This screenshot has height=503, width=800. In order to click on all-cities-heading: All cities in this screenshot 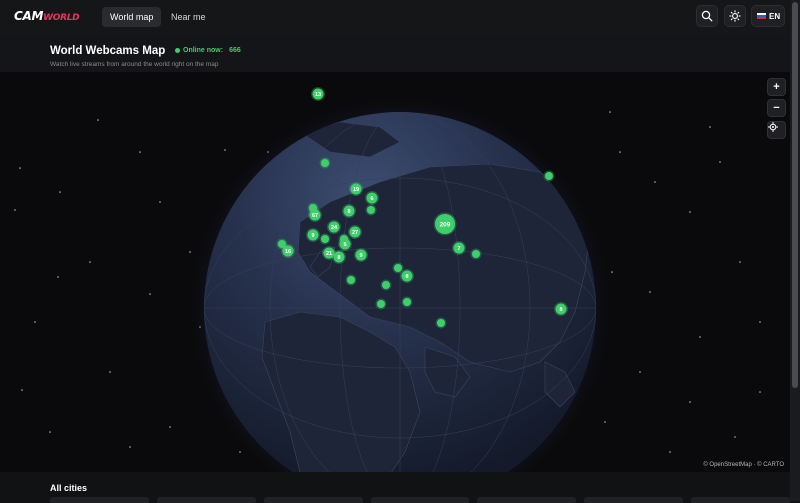, I will do `click(69, 488)`.